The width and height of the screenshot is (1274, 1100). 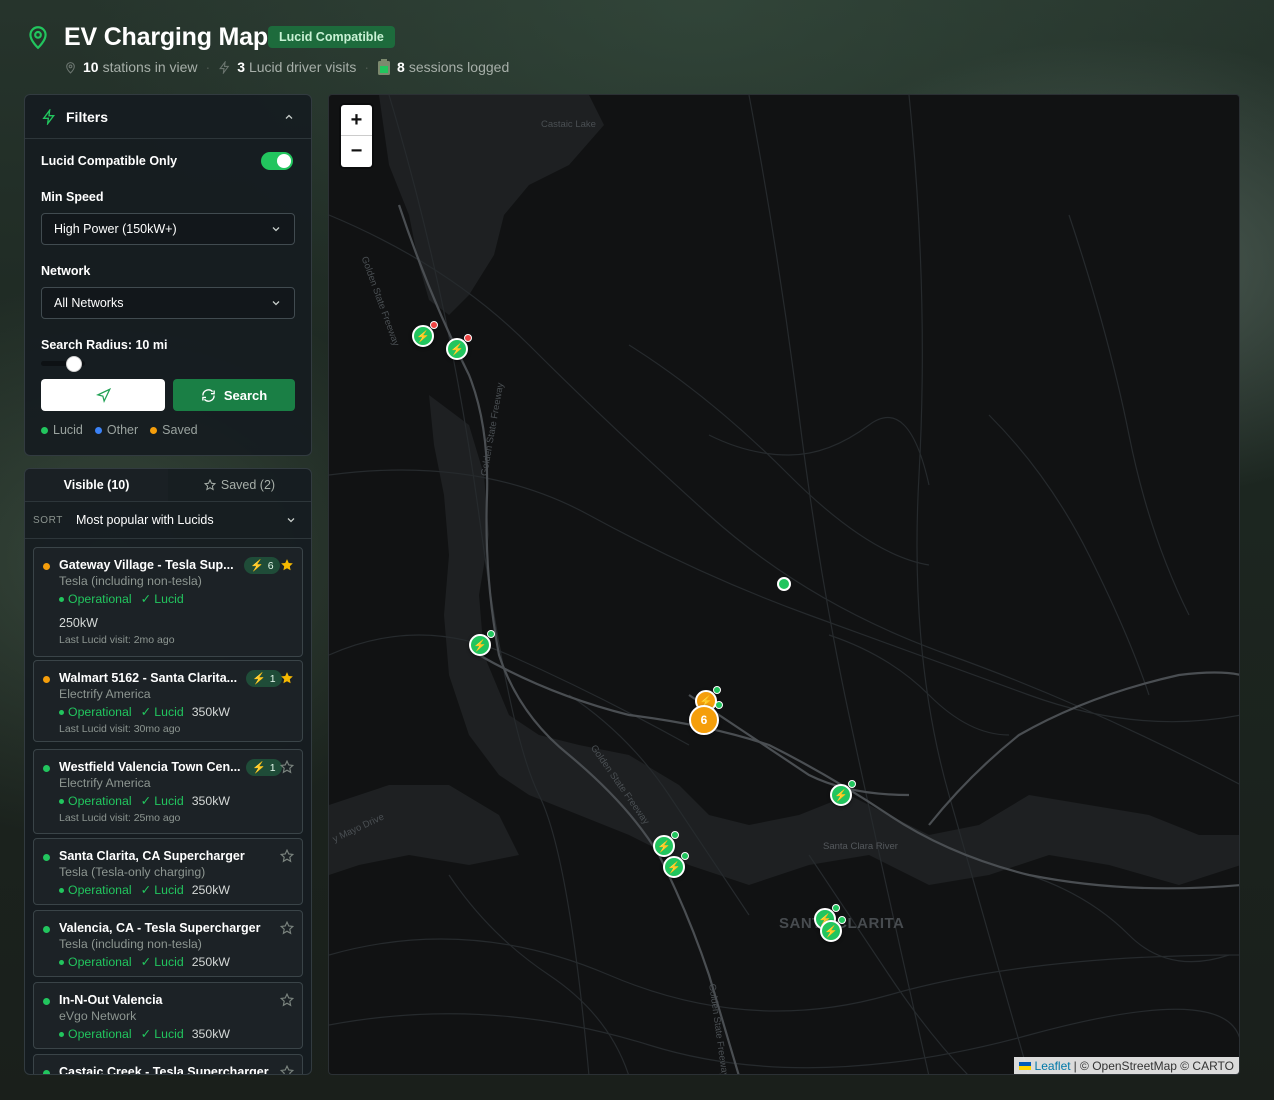 What do you see at coordinates (289, 117) in the screenshot?
I see `chevron-up-icon` at bounding box center [289, 117].